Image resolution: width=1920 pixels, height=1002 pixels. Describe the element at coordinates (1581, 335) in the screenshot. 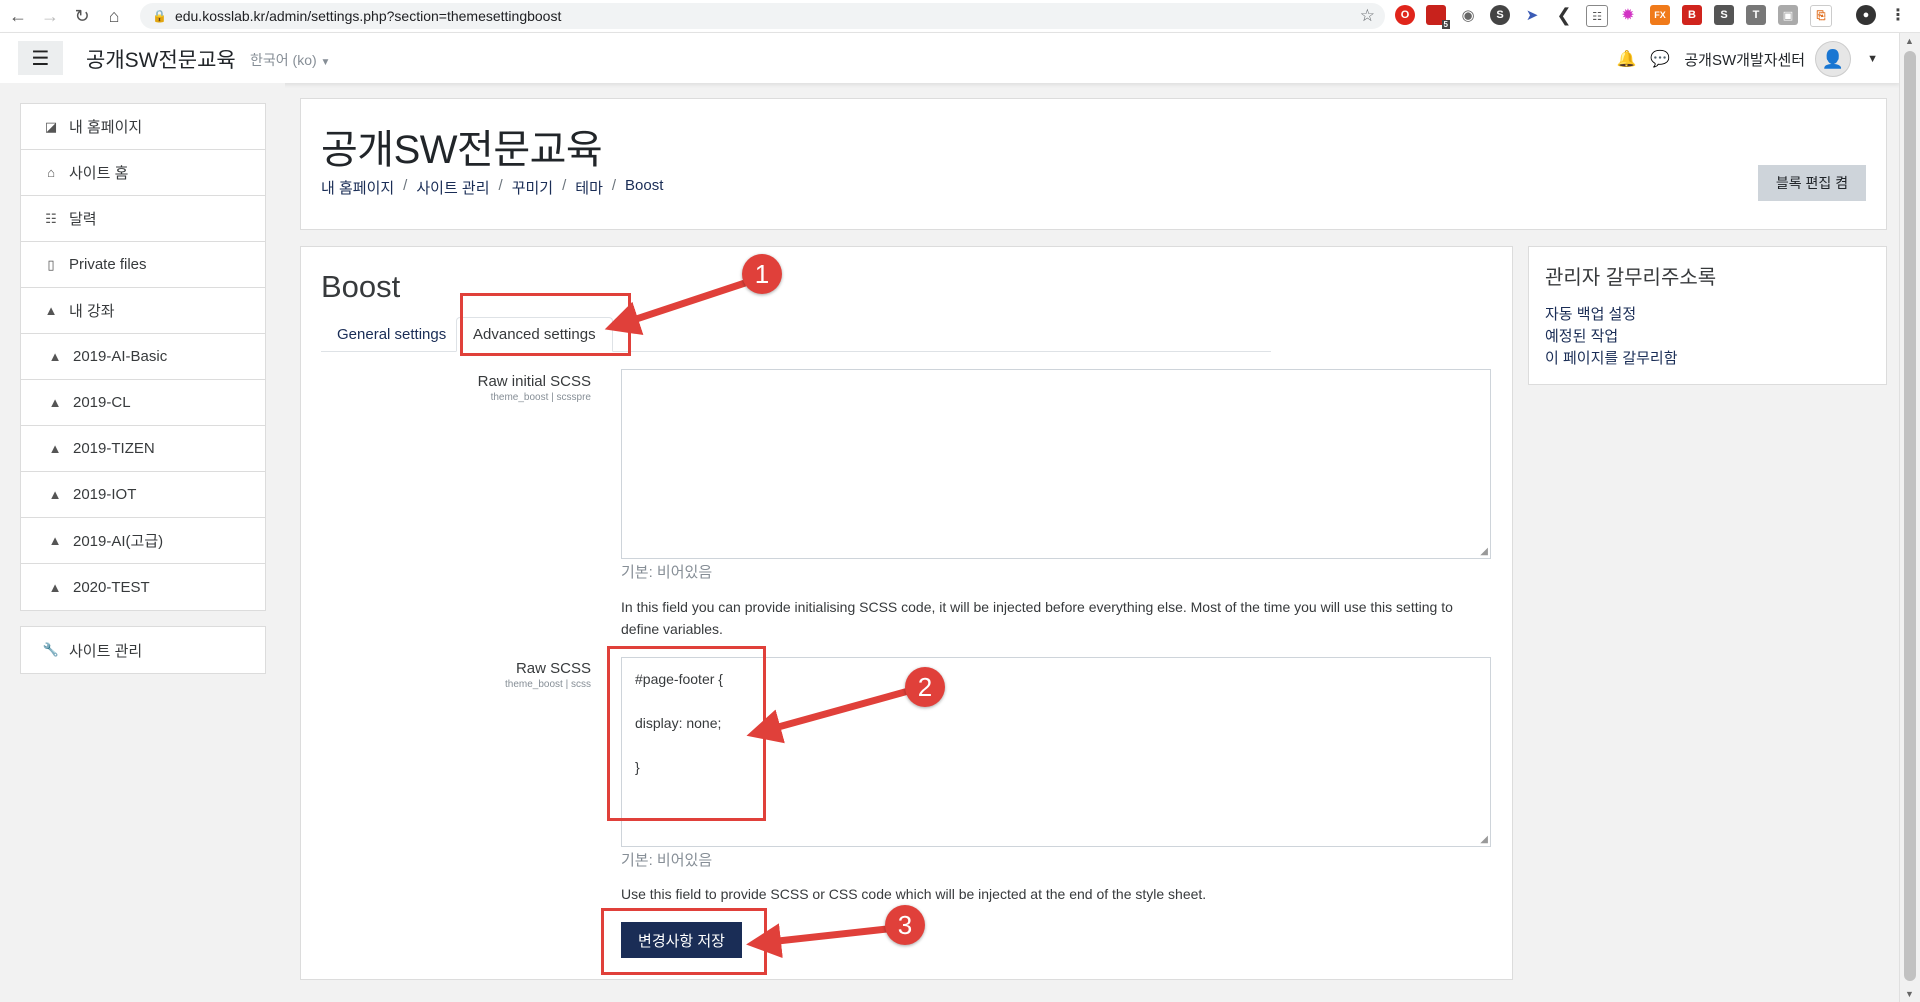

I see `link-scheduled-tasks: 예정된 작업` at that location.